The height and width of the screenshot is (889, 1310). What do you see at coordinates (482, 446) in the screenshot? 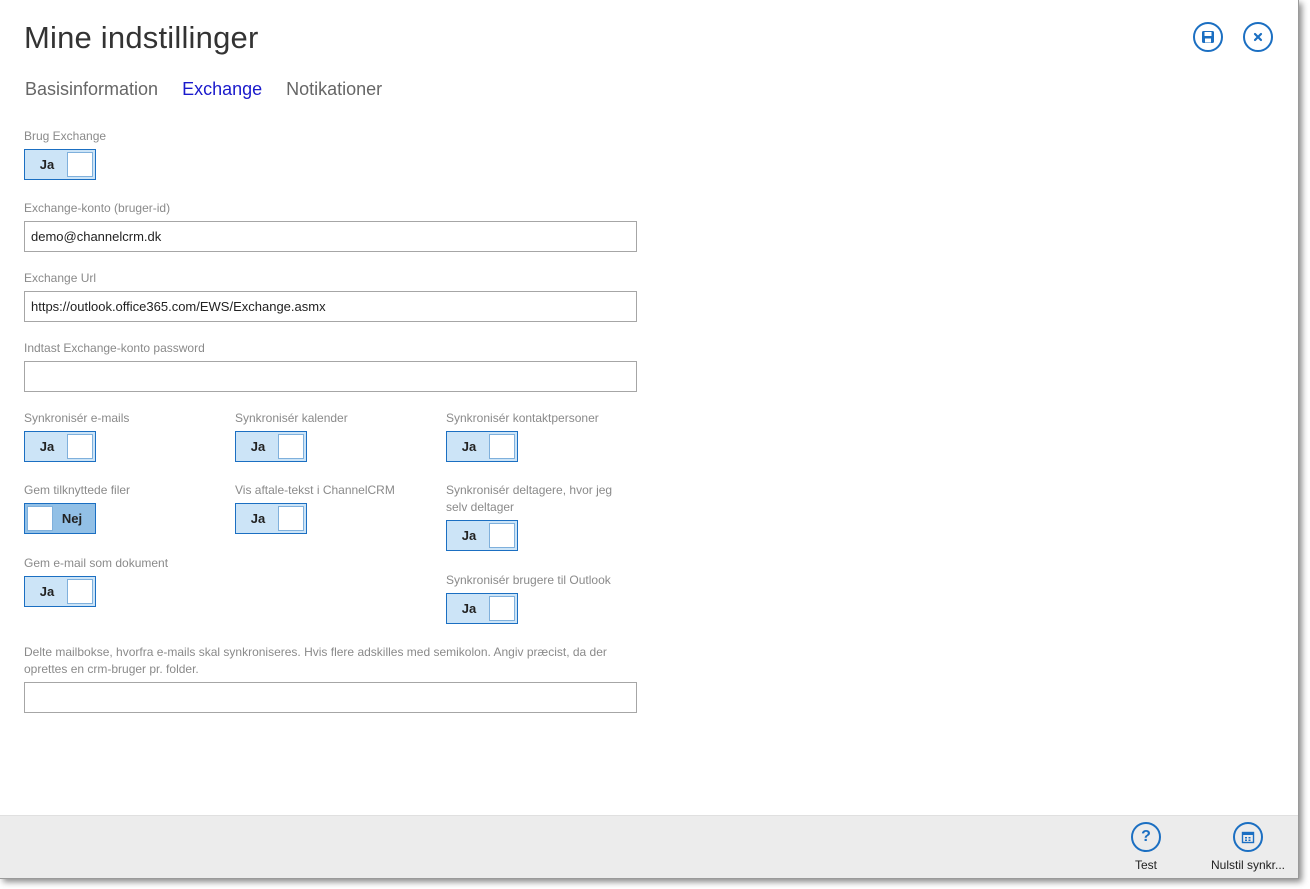
I see `sync-contacts-toggle: Ja` at bounding box center [482, 446].